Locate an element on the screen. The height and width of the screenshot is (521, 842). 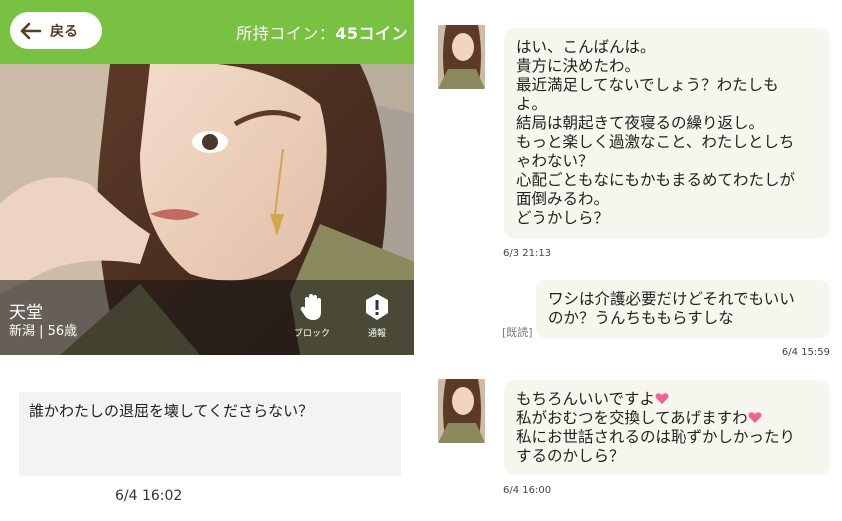
message-timestamp: 6/4 15:59 is located at coordinates (805, 352).